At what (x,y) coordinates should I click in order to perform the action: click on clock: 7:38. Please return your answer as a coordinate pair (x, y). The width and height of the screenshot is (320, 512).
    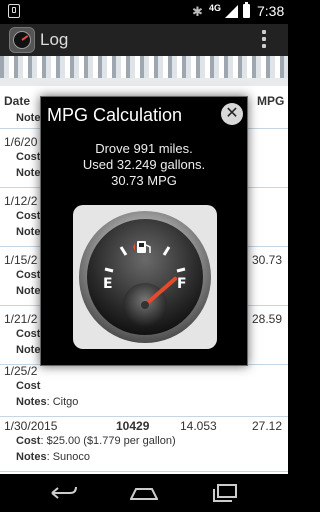
    Looking at the image, I should click on (271, 11).